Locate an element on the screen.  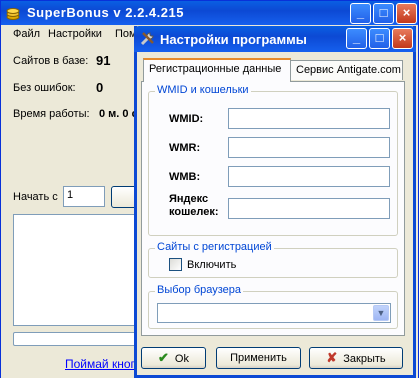
tools-icon is located at coordinates (147, 39).